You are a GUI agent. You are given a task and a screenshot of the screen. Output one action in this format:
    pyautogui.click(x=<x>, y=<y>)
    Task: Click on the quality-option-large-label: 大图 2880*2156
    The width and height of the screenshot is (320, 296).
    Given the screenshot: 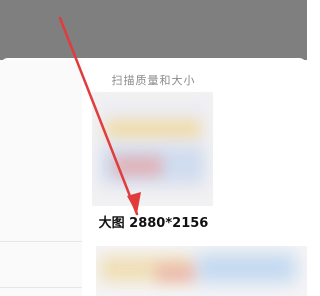 What is the action you would take?
    pyautogui.click(x=153, y=221)
    